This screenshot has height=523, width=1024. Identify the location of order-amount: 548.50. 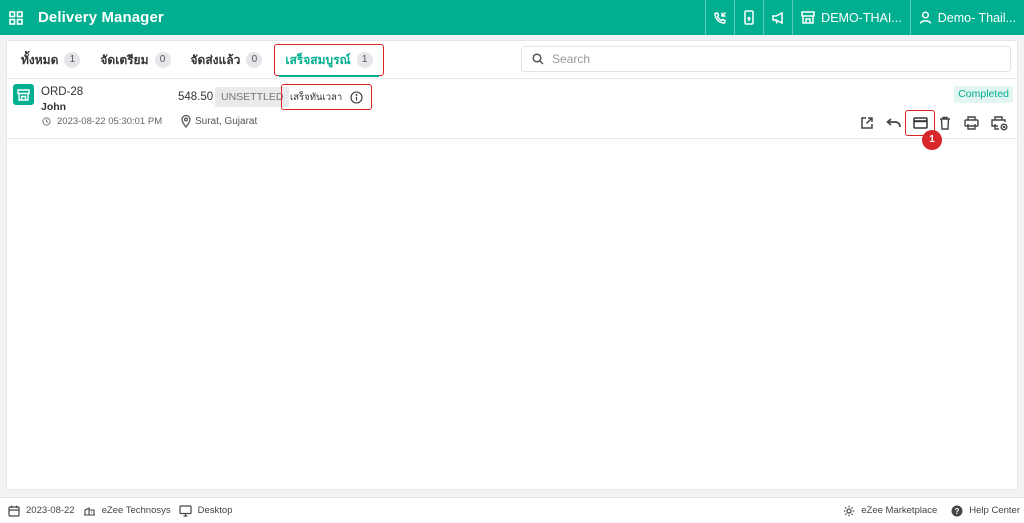
(196, 97).